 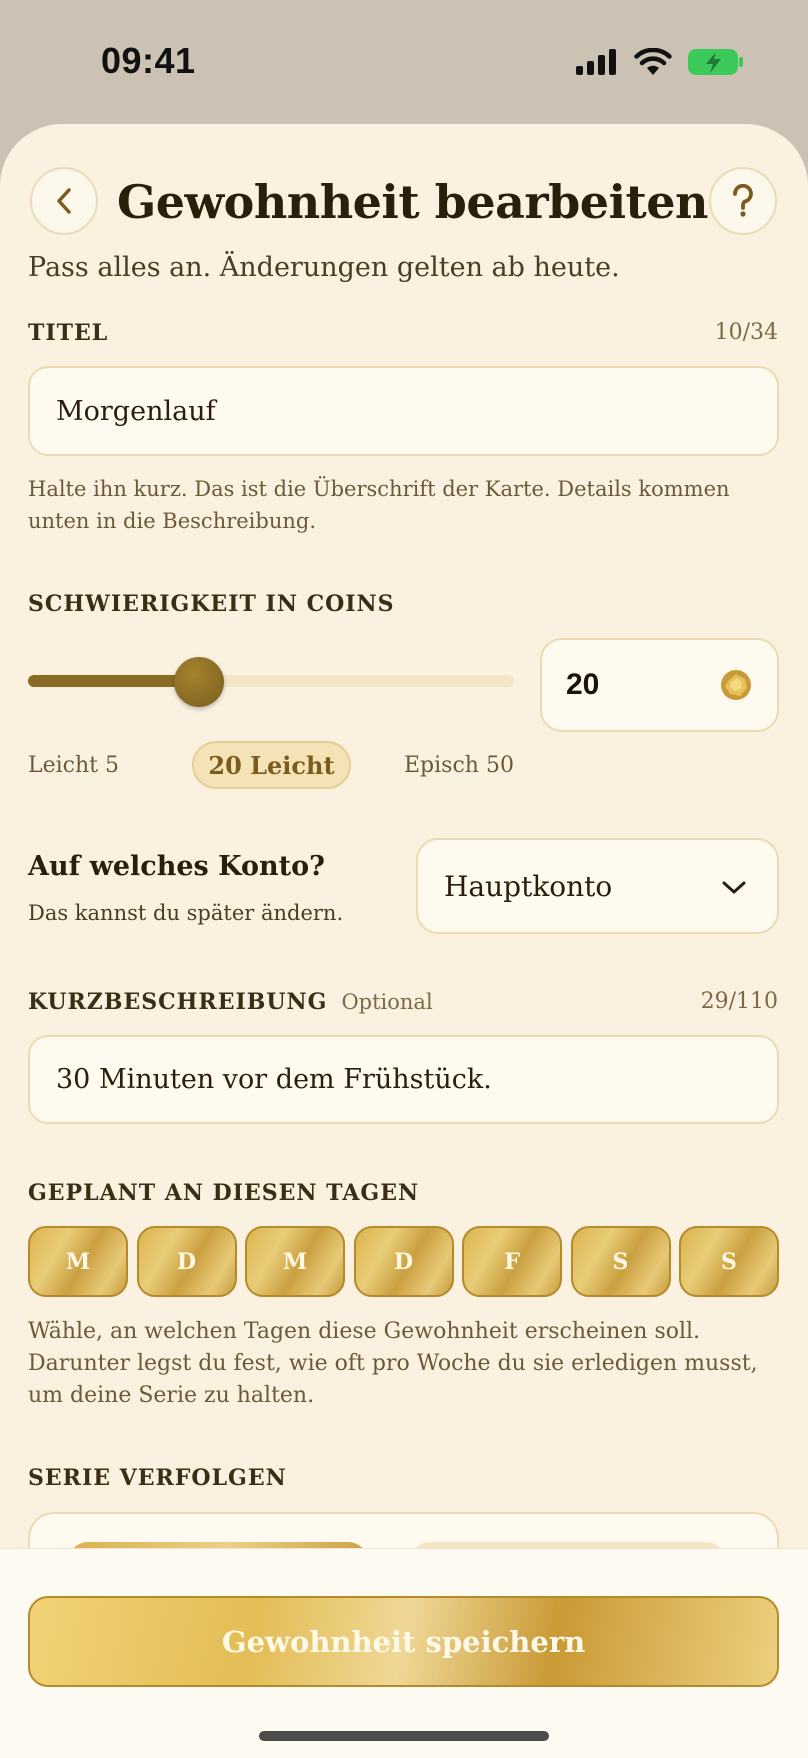 I want to click on weekday-toggle: F, so click(x=512, y=1261).